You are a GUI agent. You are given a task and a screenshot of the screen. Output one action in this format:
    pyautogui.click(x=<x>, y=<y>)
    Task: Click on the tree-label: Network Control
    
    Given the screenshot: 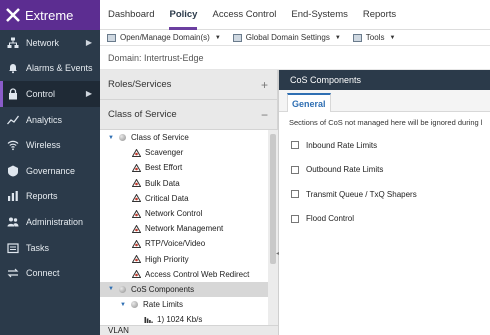 What is the action you would take?
    pyautogui.click(x=174, y=214)
    